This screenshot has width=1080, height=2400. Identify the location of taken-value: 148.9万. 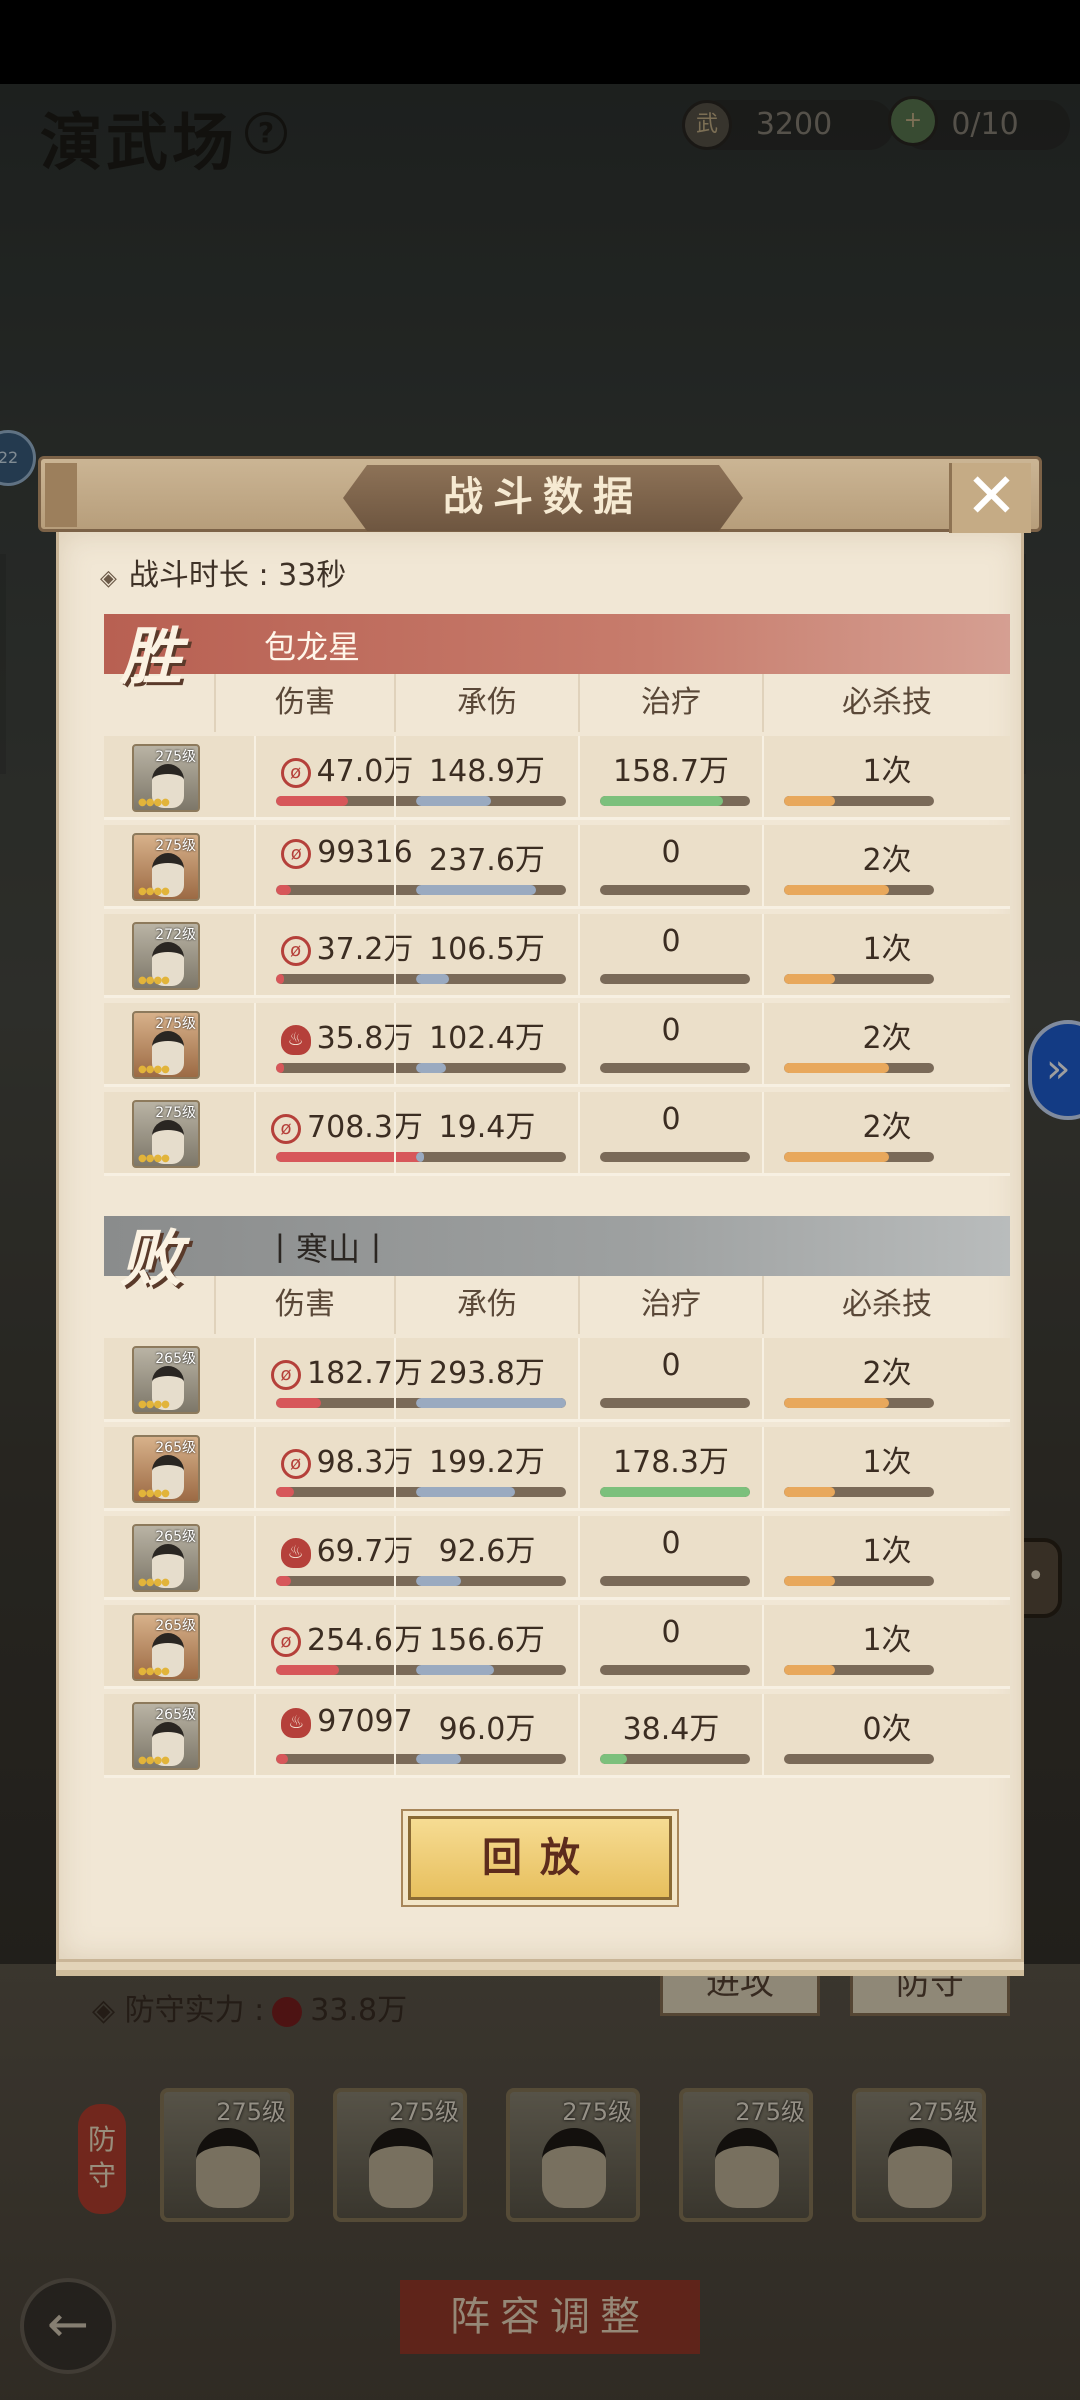
(487, 768).